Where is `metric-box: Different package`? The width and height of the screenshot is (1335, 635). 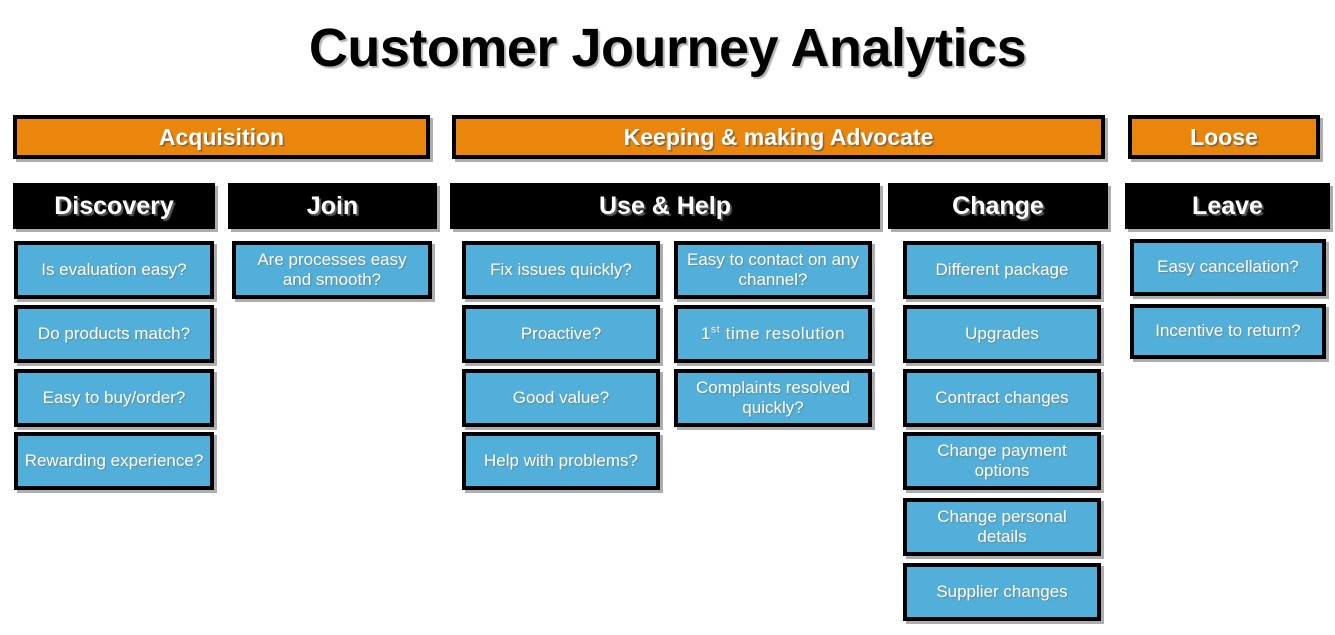
metric-box: Different package is located at coordinates (1002, 270).